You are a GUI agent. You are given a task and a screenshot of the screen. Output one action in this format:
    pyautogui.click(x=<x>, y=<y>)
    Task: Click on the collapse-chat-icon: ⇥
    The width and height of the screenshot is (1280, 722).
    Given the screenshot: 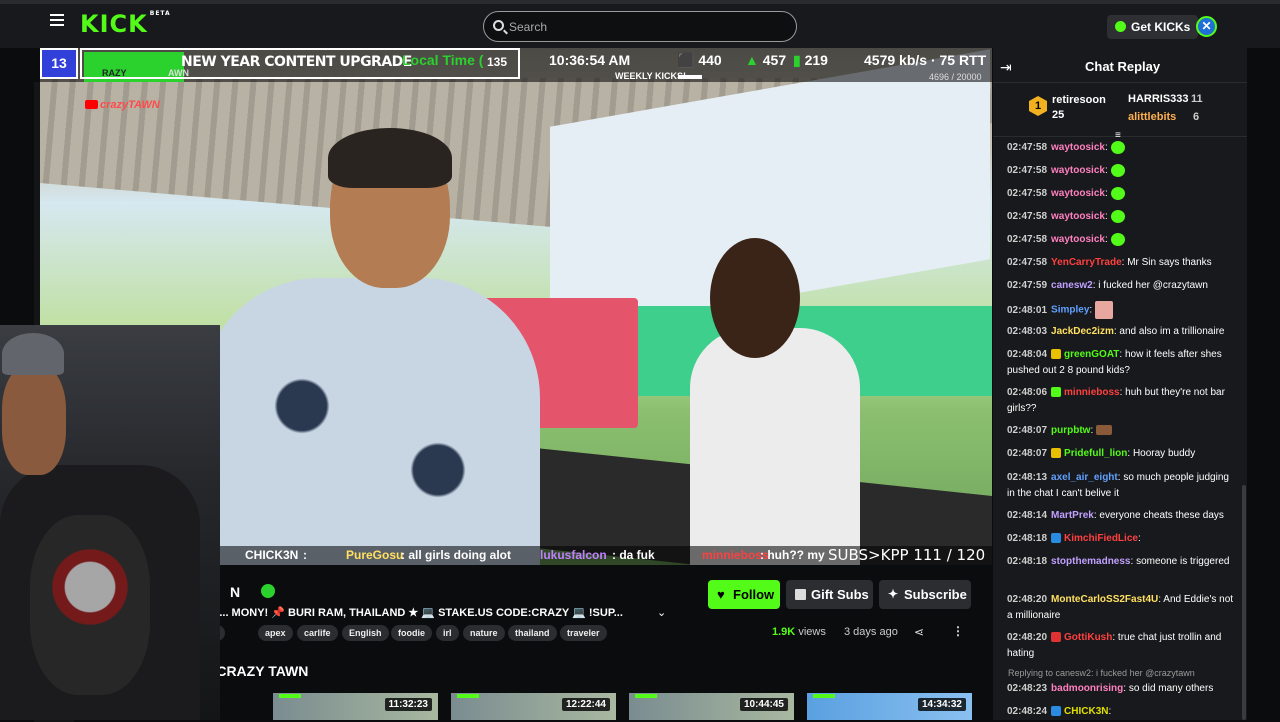 What is the action you would take?
    pyautogui.click(x=1006, y=67)
    